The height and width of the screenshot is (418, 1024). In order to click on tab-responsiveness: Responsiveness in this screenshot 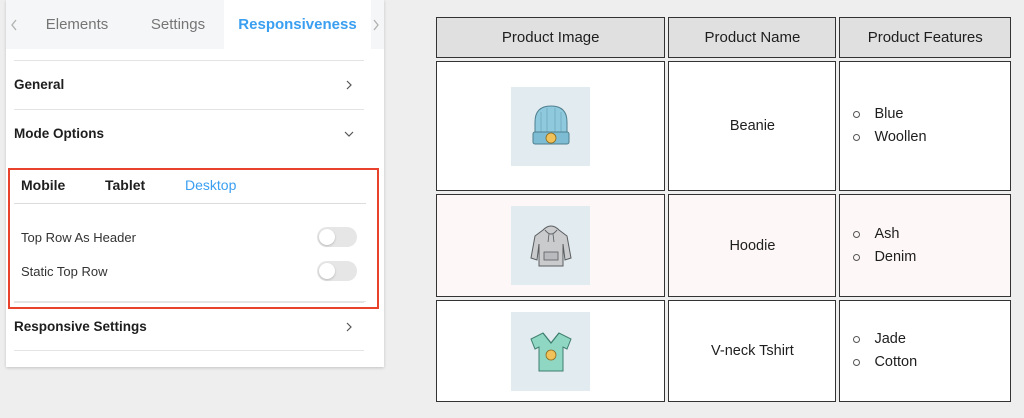, I will do `click(297, 24)`.